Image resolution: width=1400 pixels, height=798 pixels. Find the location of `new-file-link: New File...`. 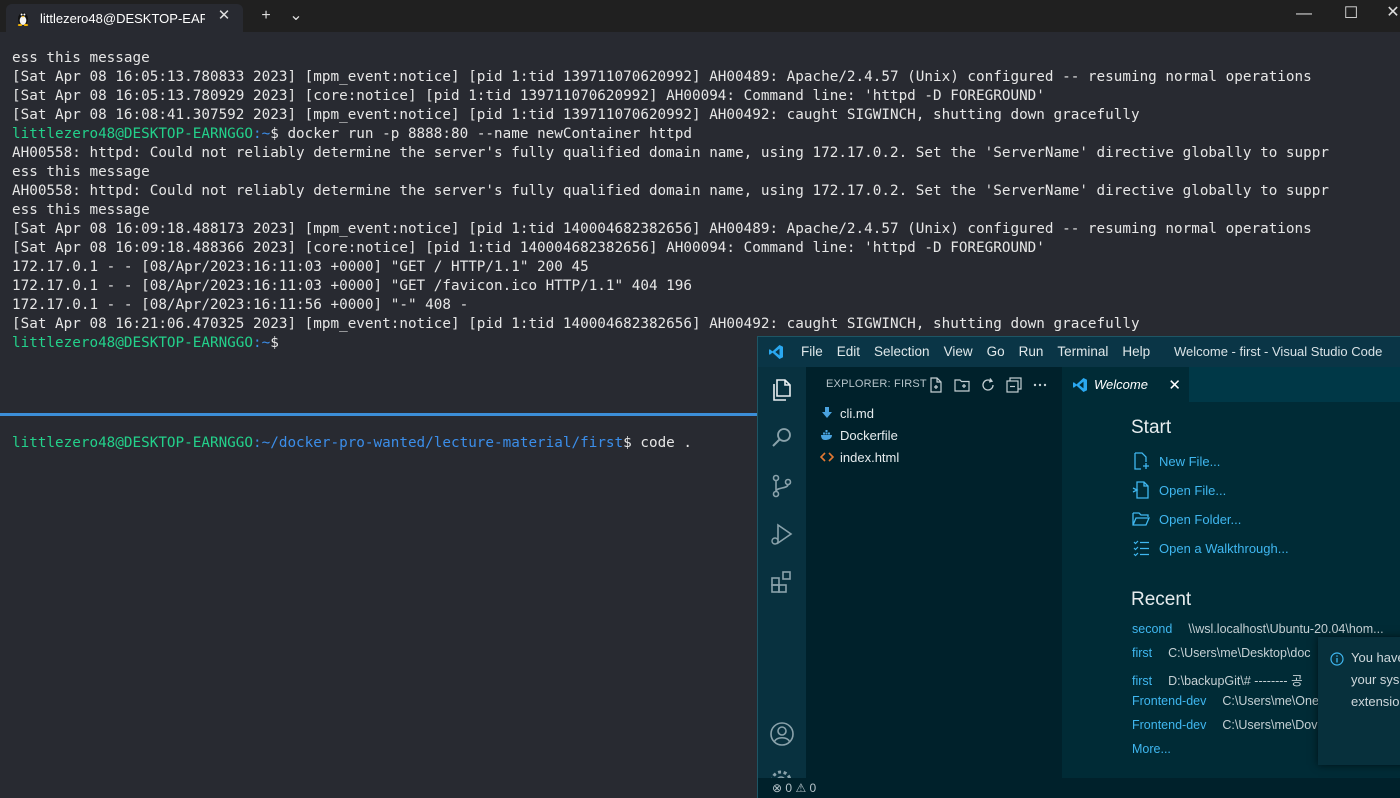

new-file-link: New File... is located at coordinates (1175, 461).